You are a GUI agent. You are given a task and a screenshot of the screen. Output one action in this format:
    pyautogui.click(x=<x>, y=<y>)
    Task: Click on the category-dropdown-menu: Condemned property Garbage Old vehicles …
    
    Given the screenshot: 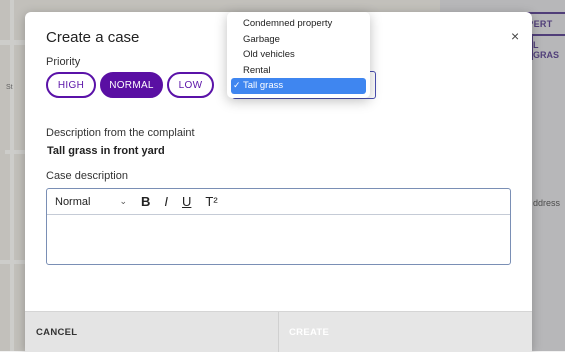 What is the action you would take?
    pyautogui.click(x=298, y=55)
    